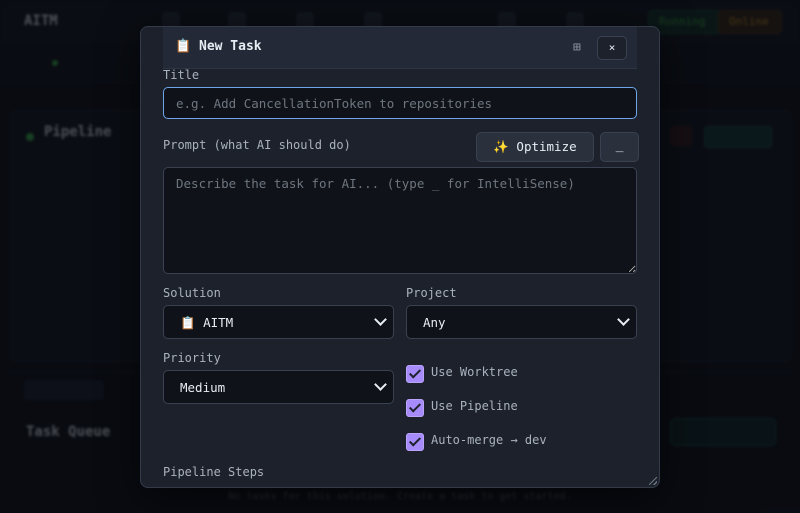 The height and width of the screenshot is (513, 800). What do you see at coordinates (489, 440) in the screenshot?
I see `auto-merge-label: Auto-merge → dev` at bounding box center [489, 440].